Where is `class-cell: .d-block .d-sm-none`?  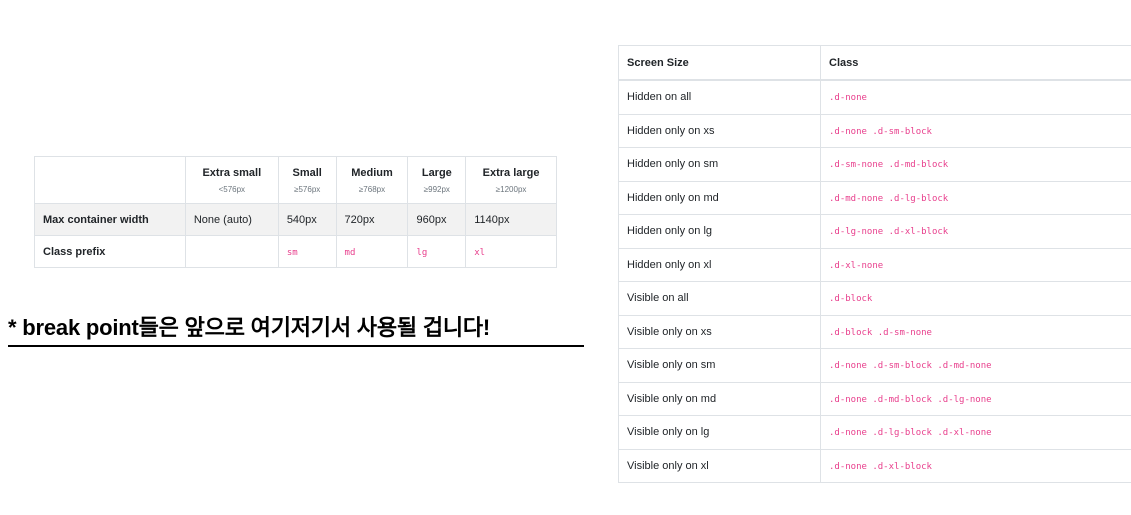 class-cell: .d-block .d-sm-none is located at coordinates (975, 331).